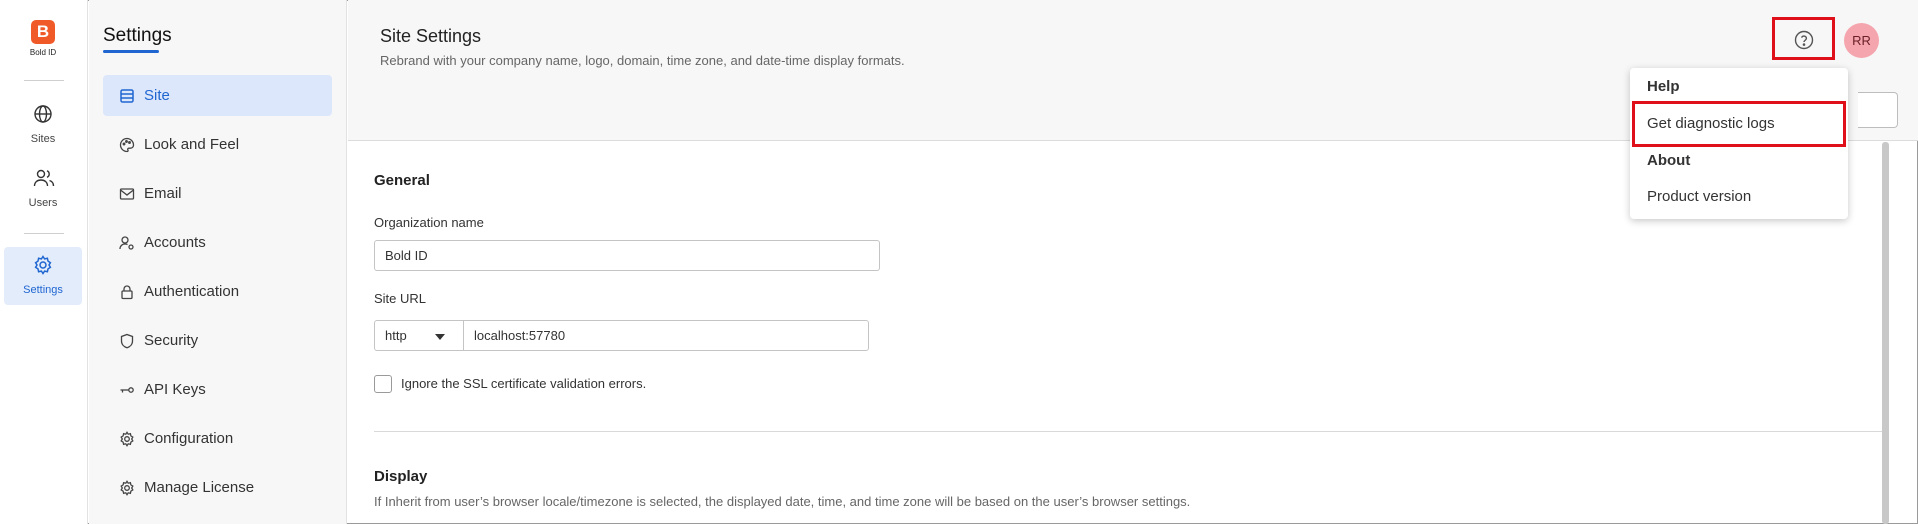  Describe the element at coordinates (1878, 110) in the screenshot. I see `header-action-button` at that location.